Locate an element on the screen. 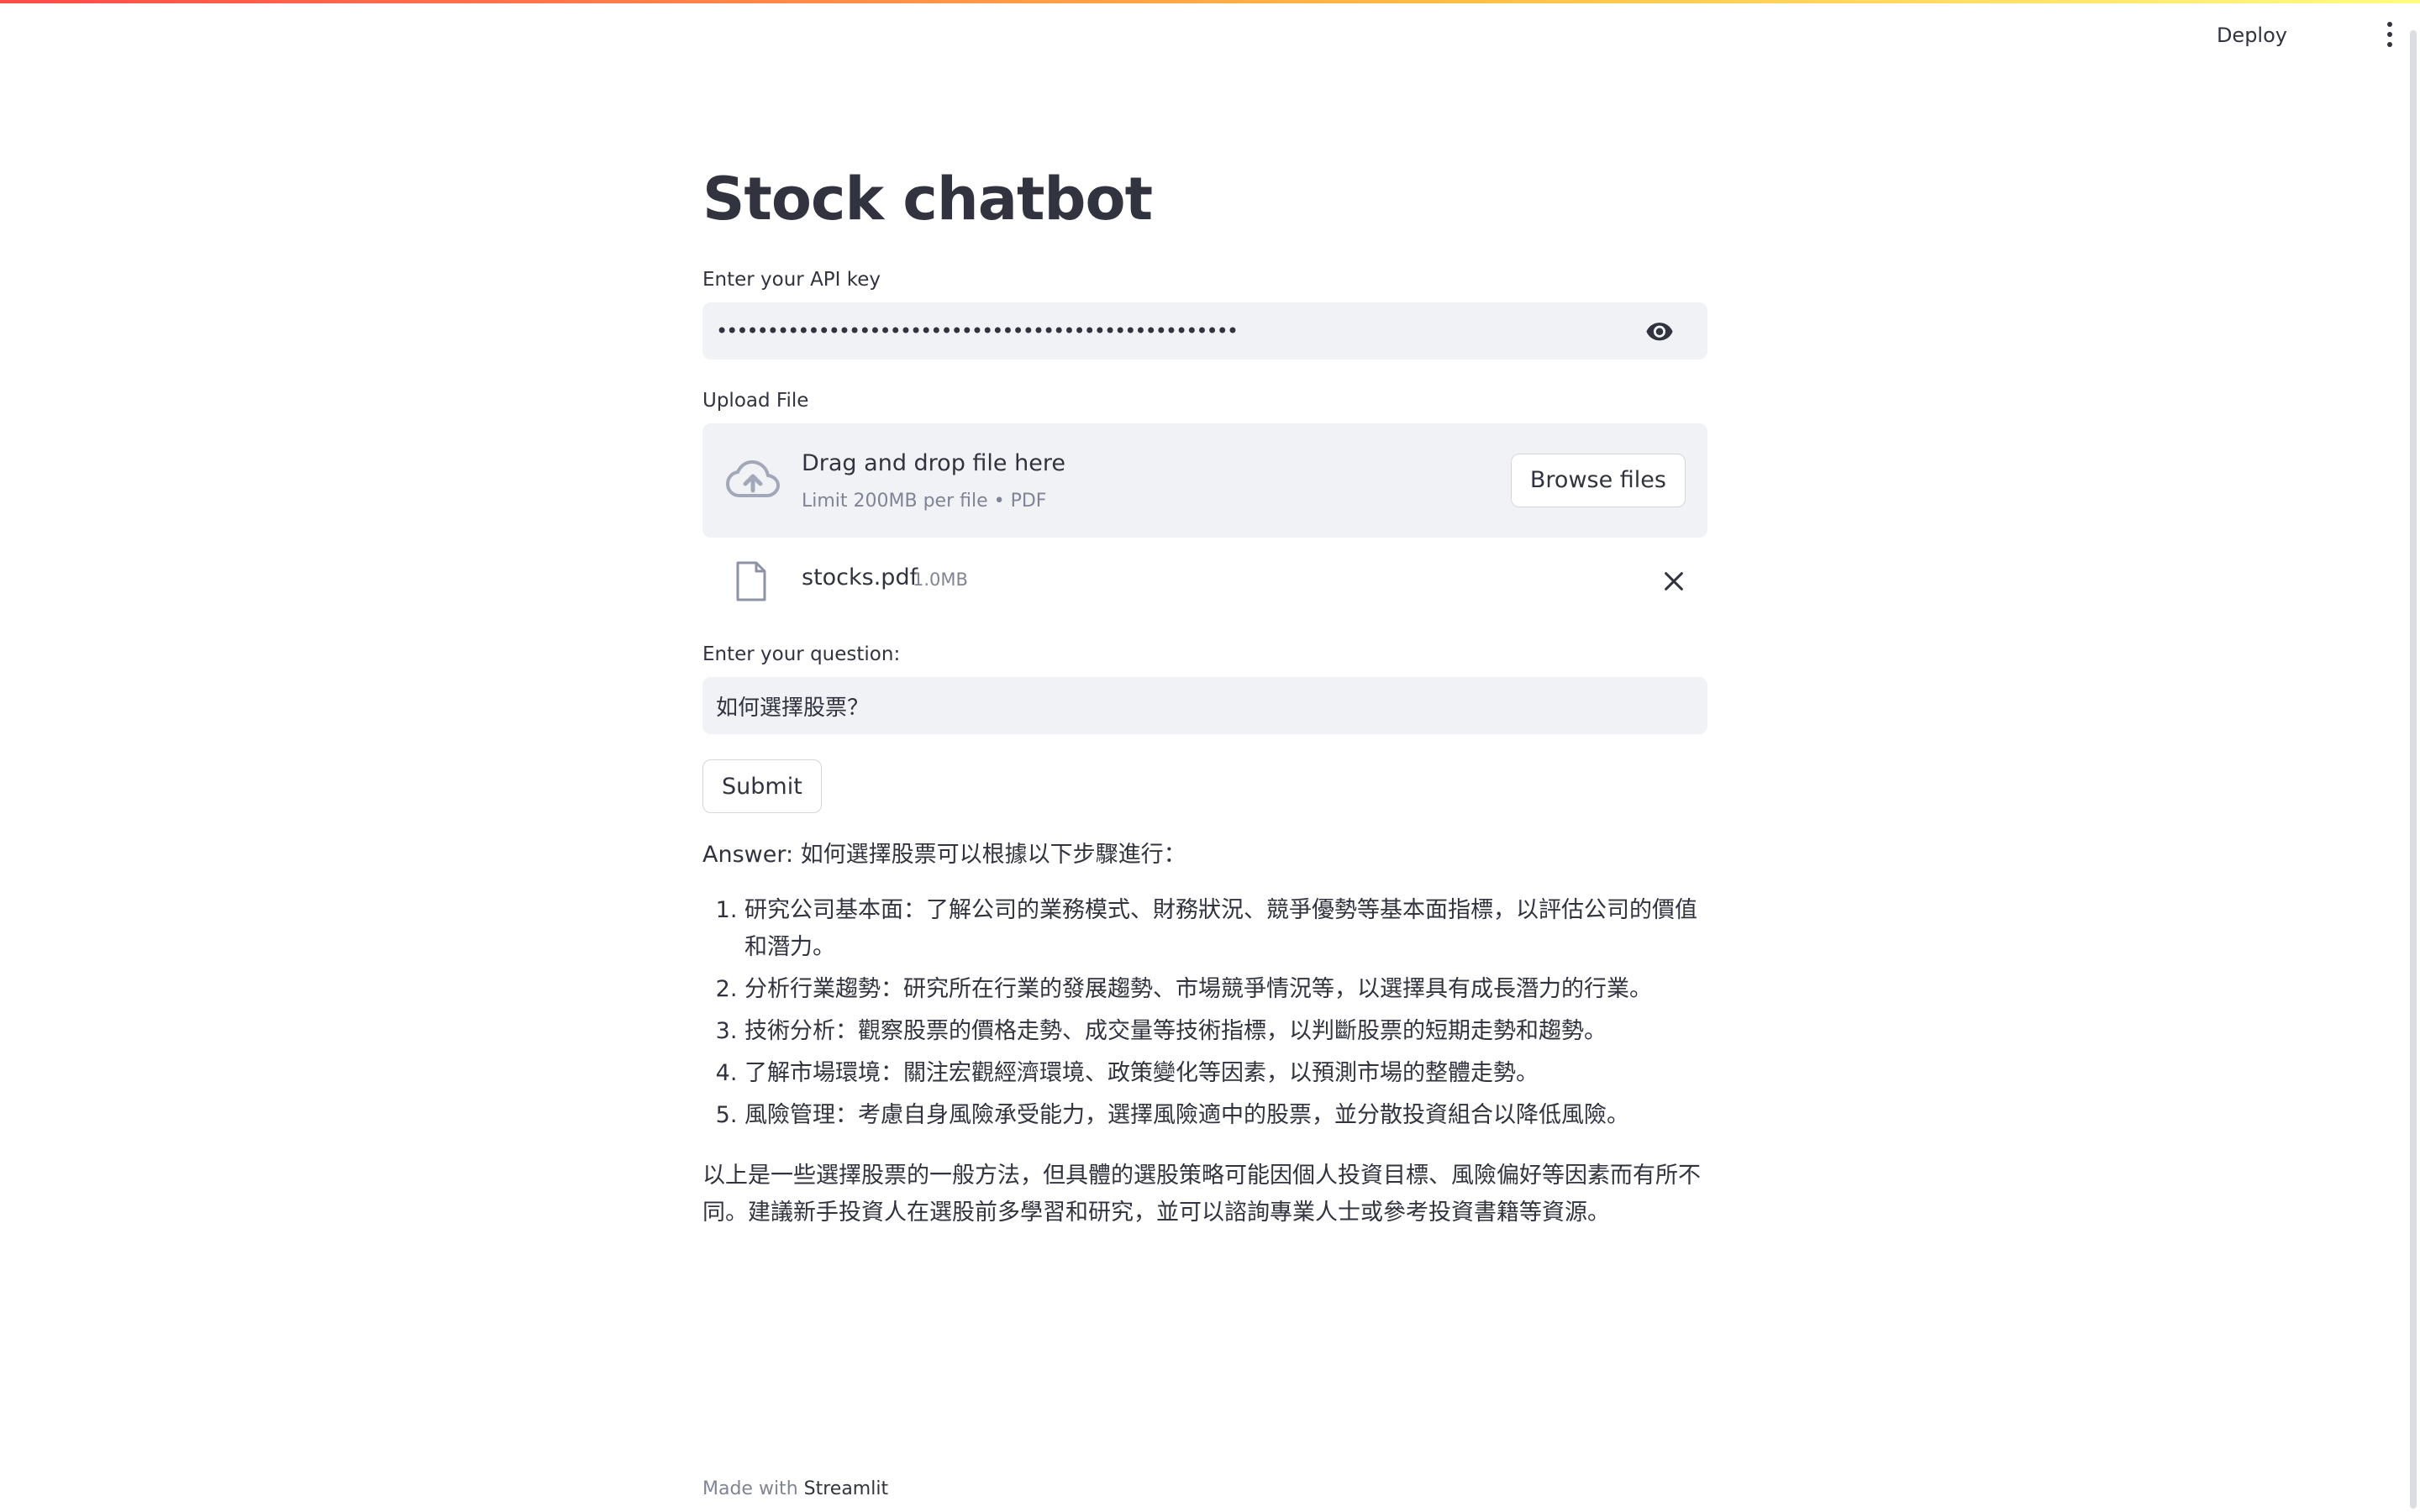 Image resolution: width=2420 pixels, height=1512 pixels. question-label: Enter your question: is located at coordinates (801, 654).